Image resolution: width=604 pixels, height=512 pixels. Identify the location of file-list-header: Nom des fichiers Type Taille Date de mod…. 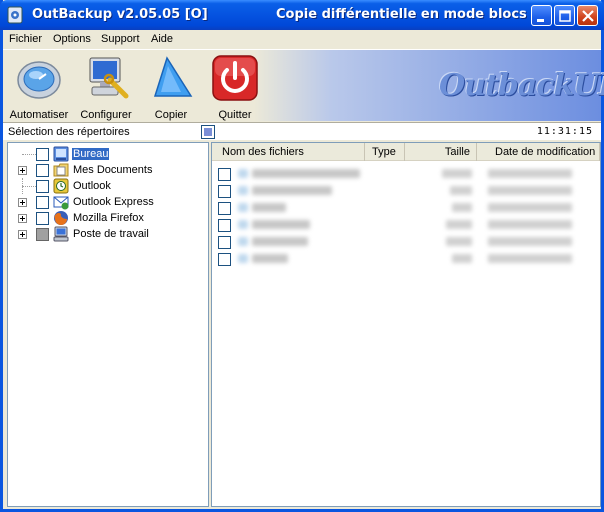
(406, 152).